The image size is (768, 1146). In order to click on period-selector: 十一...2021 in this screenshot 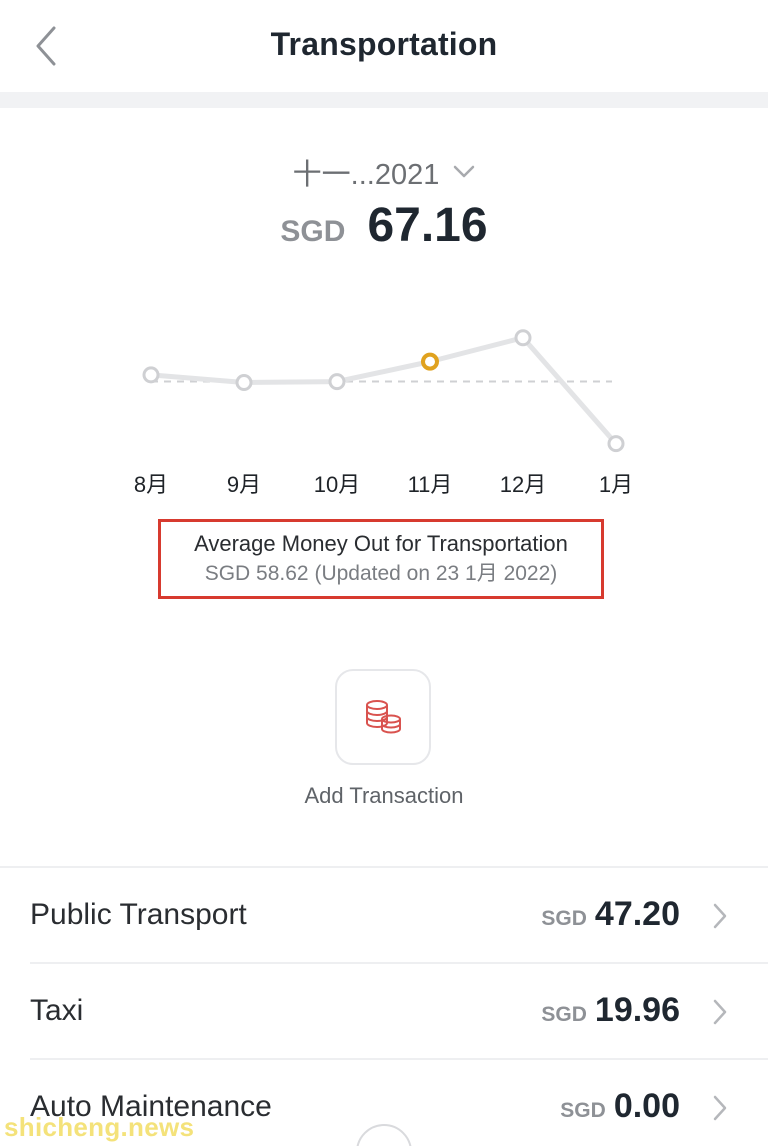, I will do `click(384, 172)`.